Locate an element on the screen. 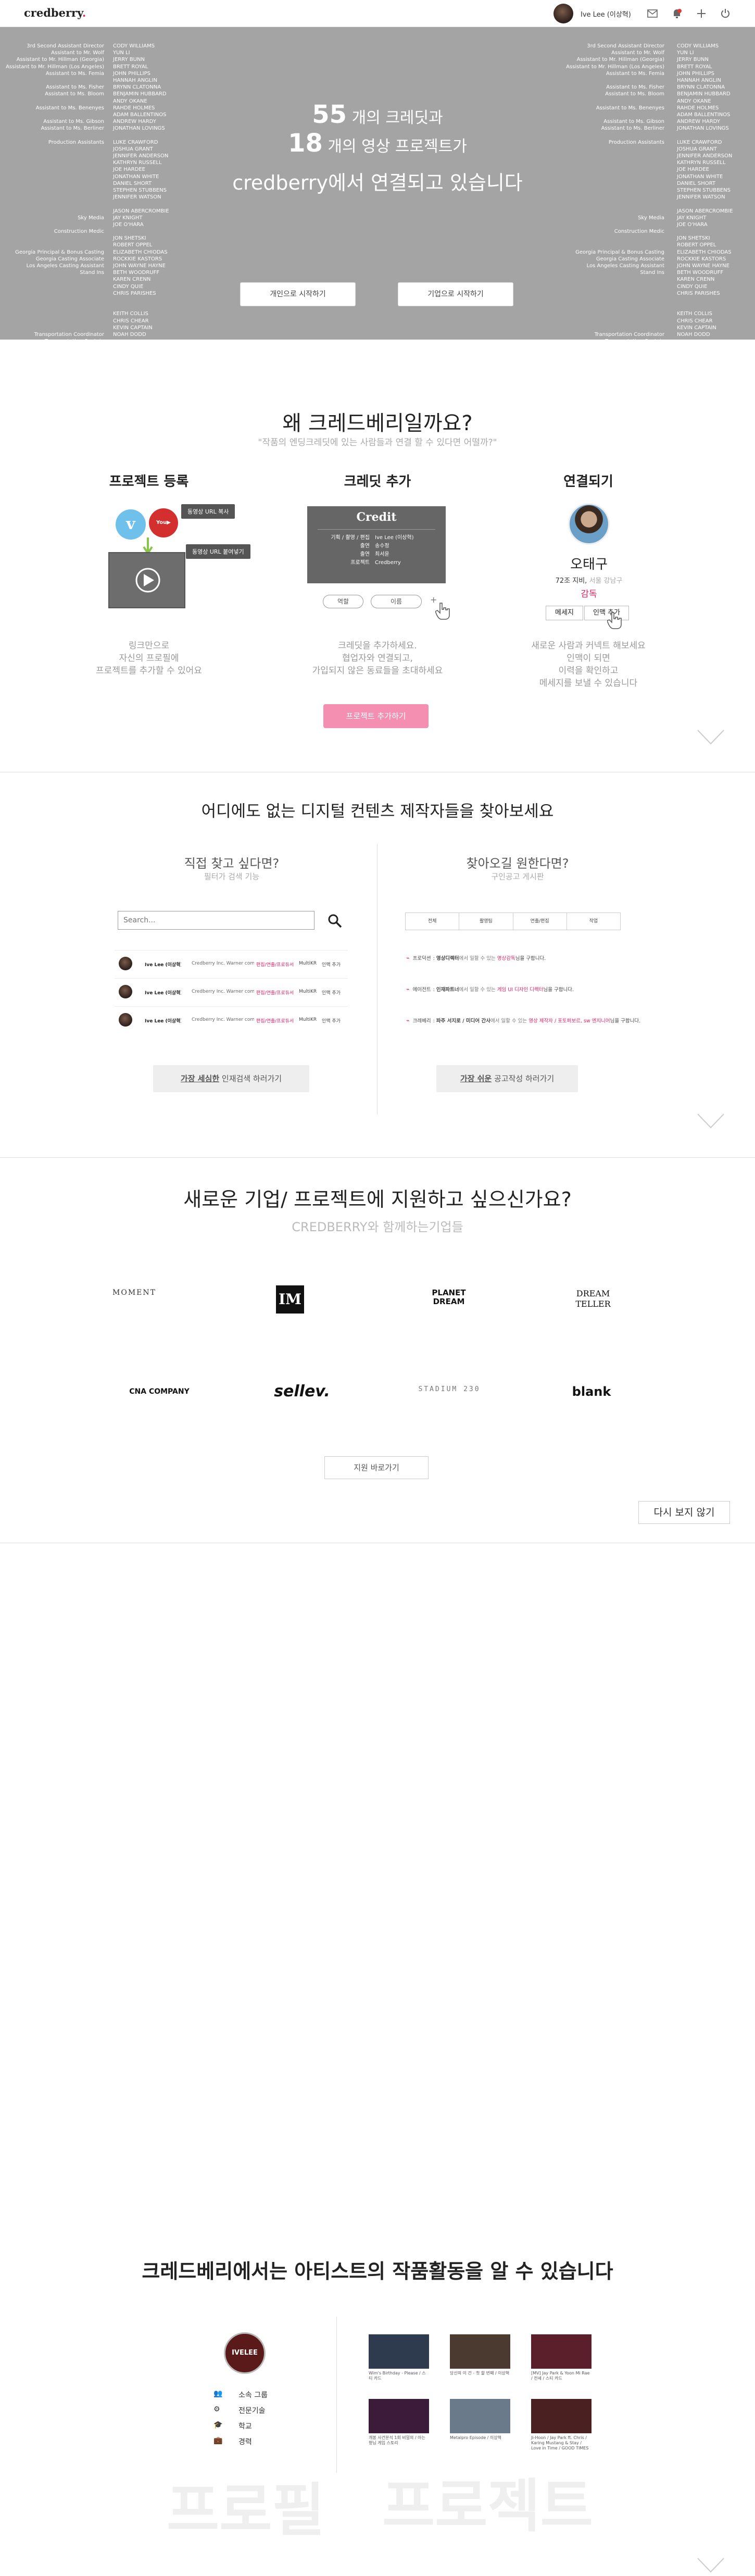 The height and width of the screenshot is (2576, 755). company-logo: IM is located at coordinates (290, 1299).